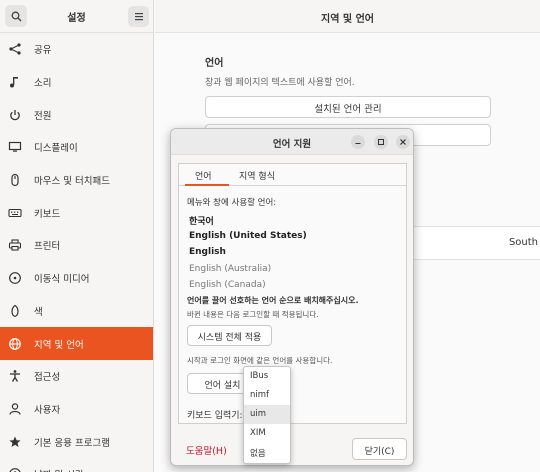 This screenshot has height=472, width=540. What do you see at coordinates (267, 433) in the screenshot?
I see `dropdown-option-xim: XIM` at bounding box center [267, 433].